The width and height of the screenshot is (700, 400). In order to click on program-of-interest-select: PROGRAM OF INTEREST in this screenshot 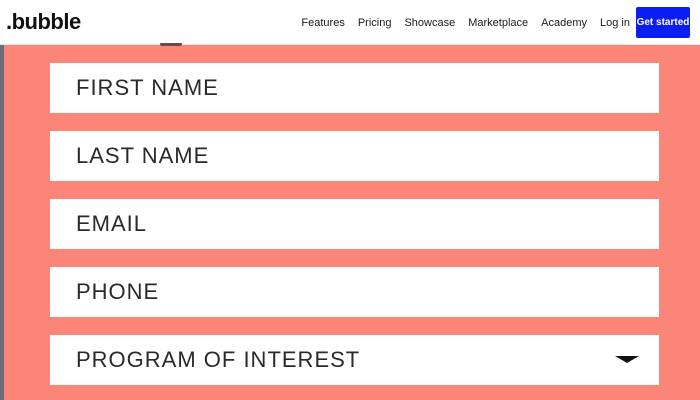, I will do `click(354, 360)`.